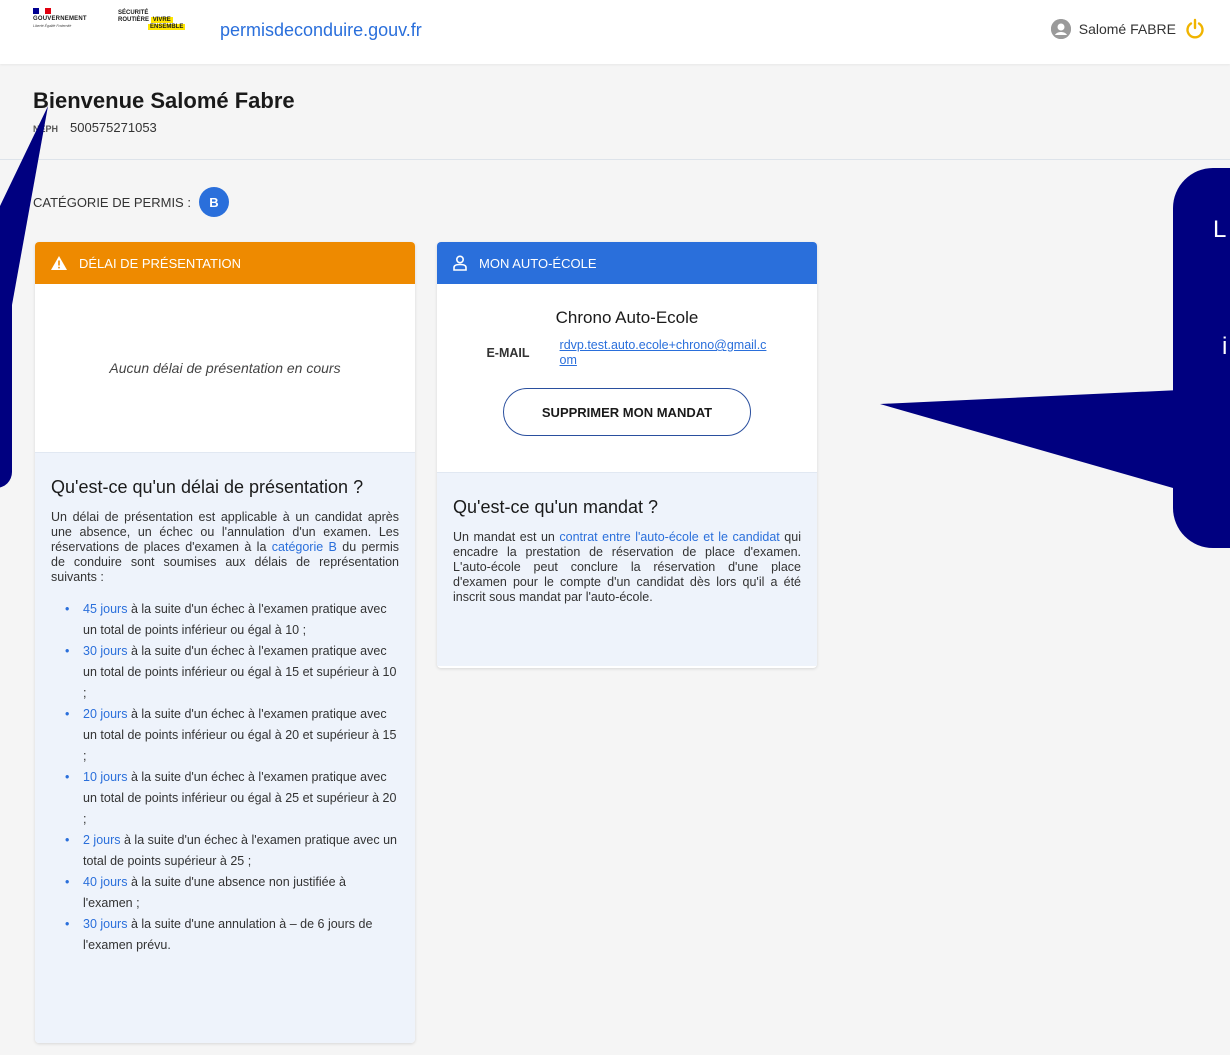 The width and height of the screenshot is (1230, 1055). I want to click on welcome-section: Bienvenue Salomé Fabre NEPH 500575271053, so click(164, 111).